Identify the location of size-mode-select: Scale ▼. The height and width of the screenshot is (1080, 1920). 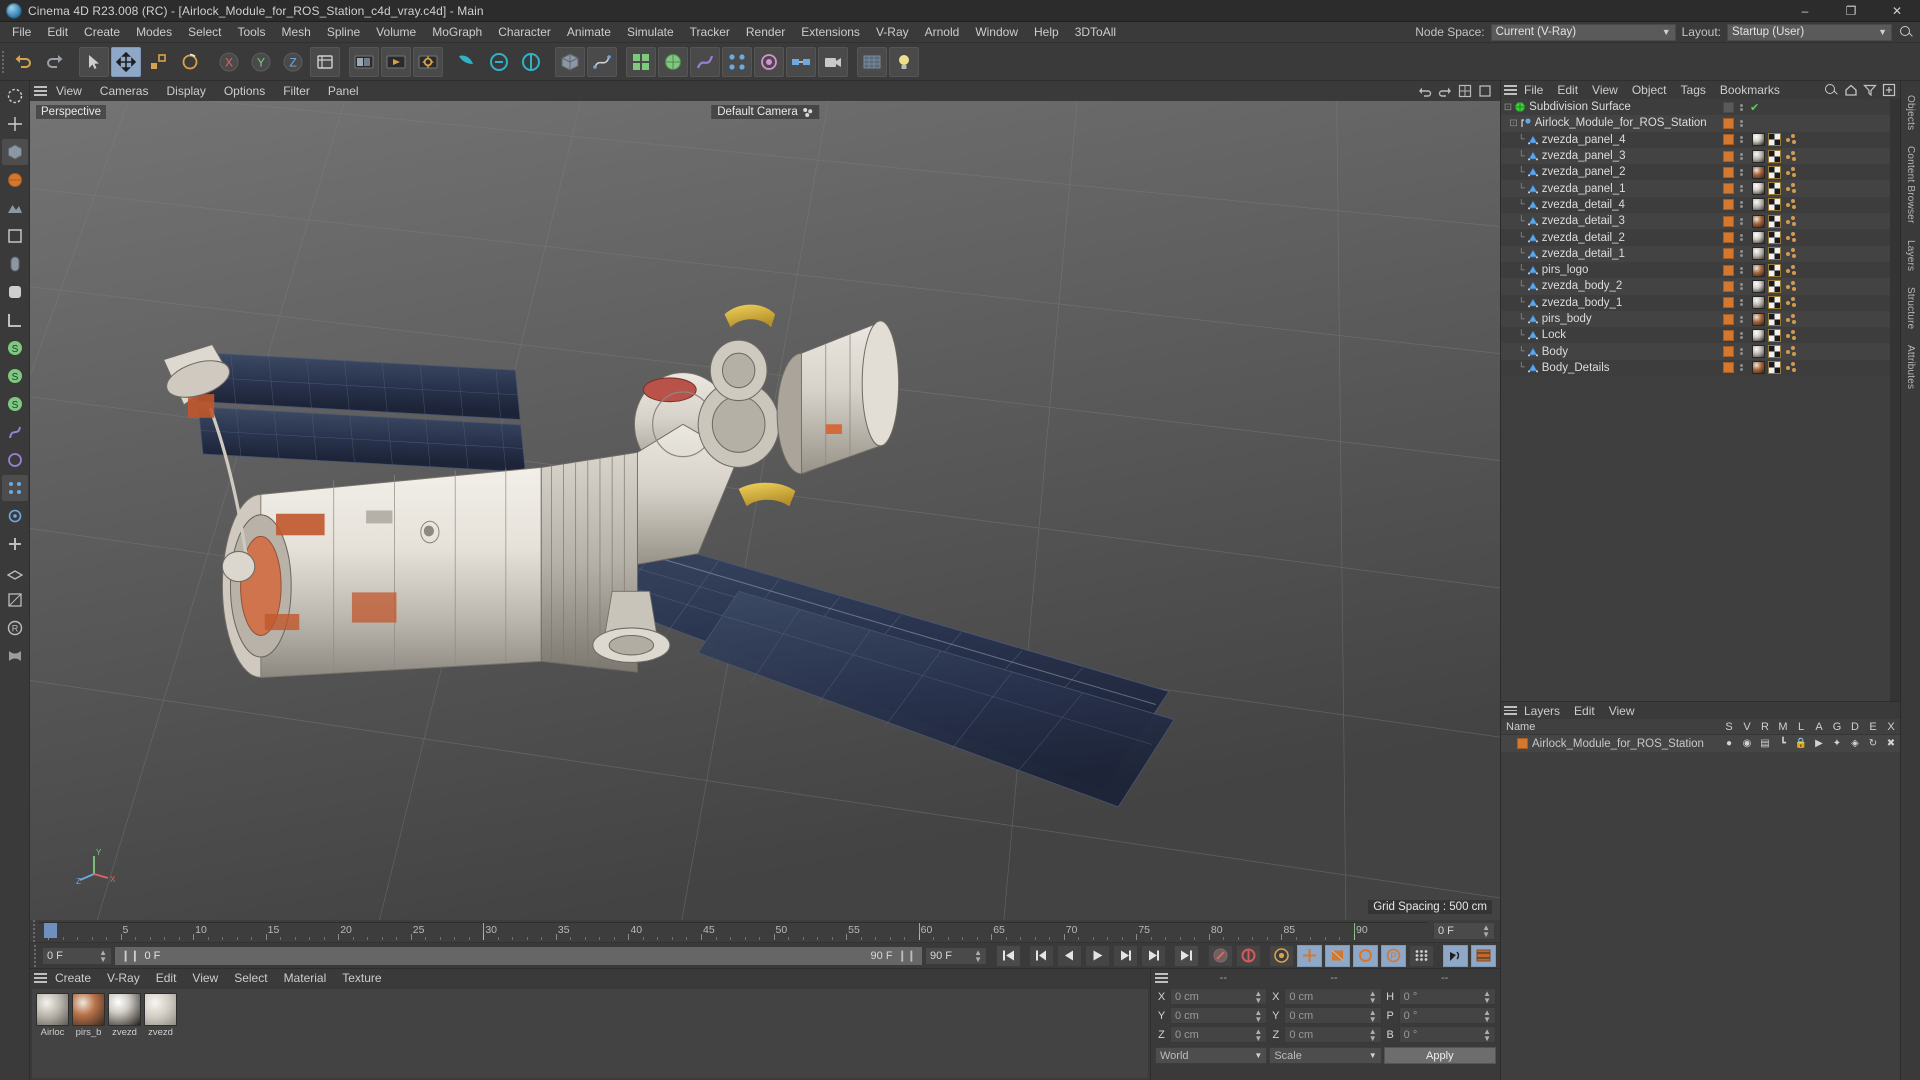
(1325, 1055).